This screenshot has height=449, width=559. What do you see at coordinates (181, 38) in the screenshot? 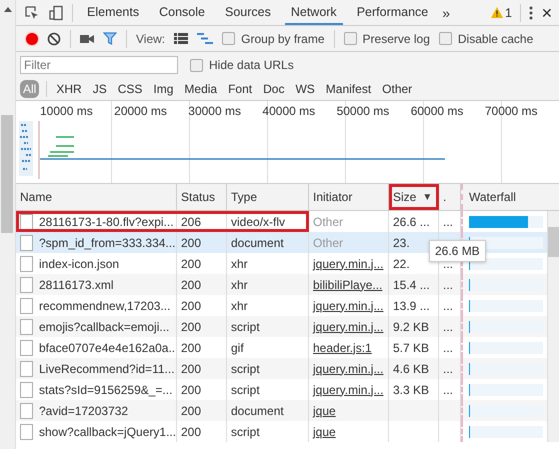
I see `list-view-icon` at bounding box center [181, 38].